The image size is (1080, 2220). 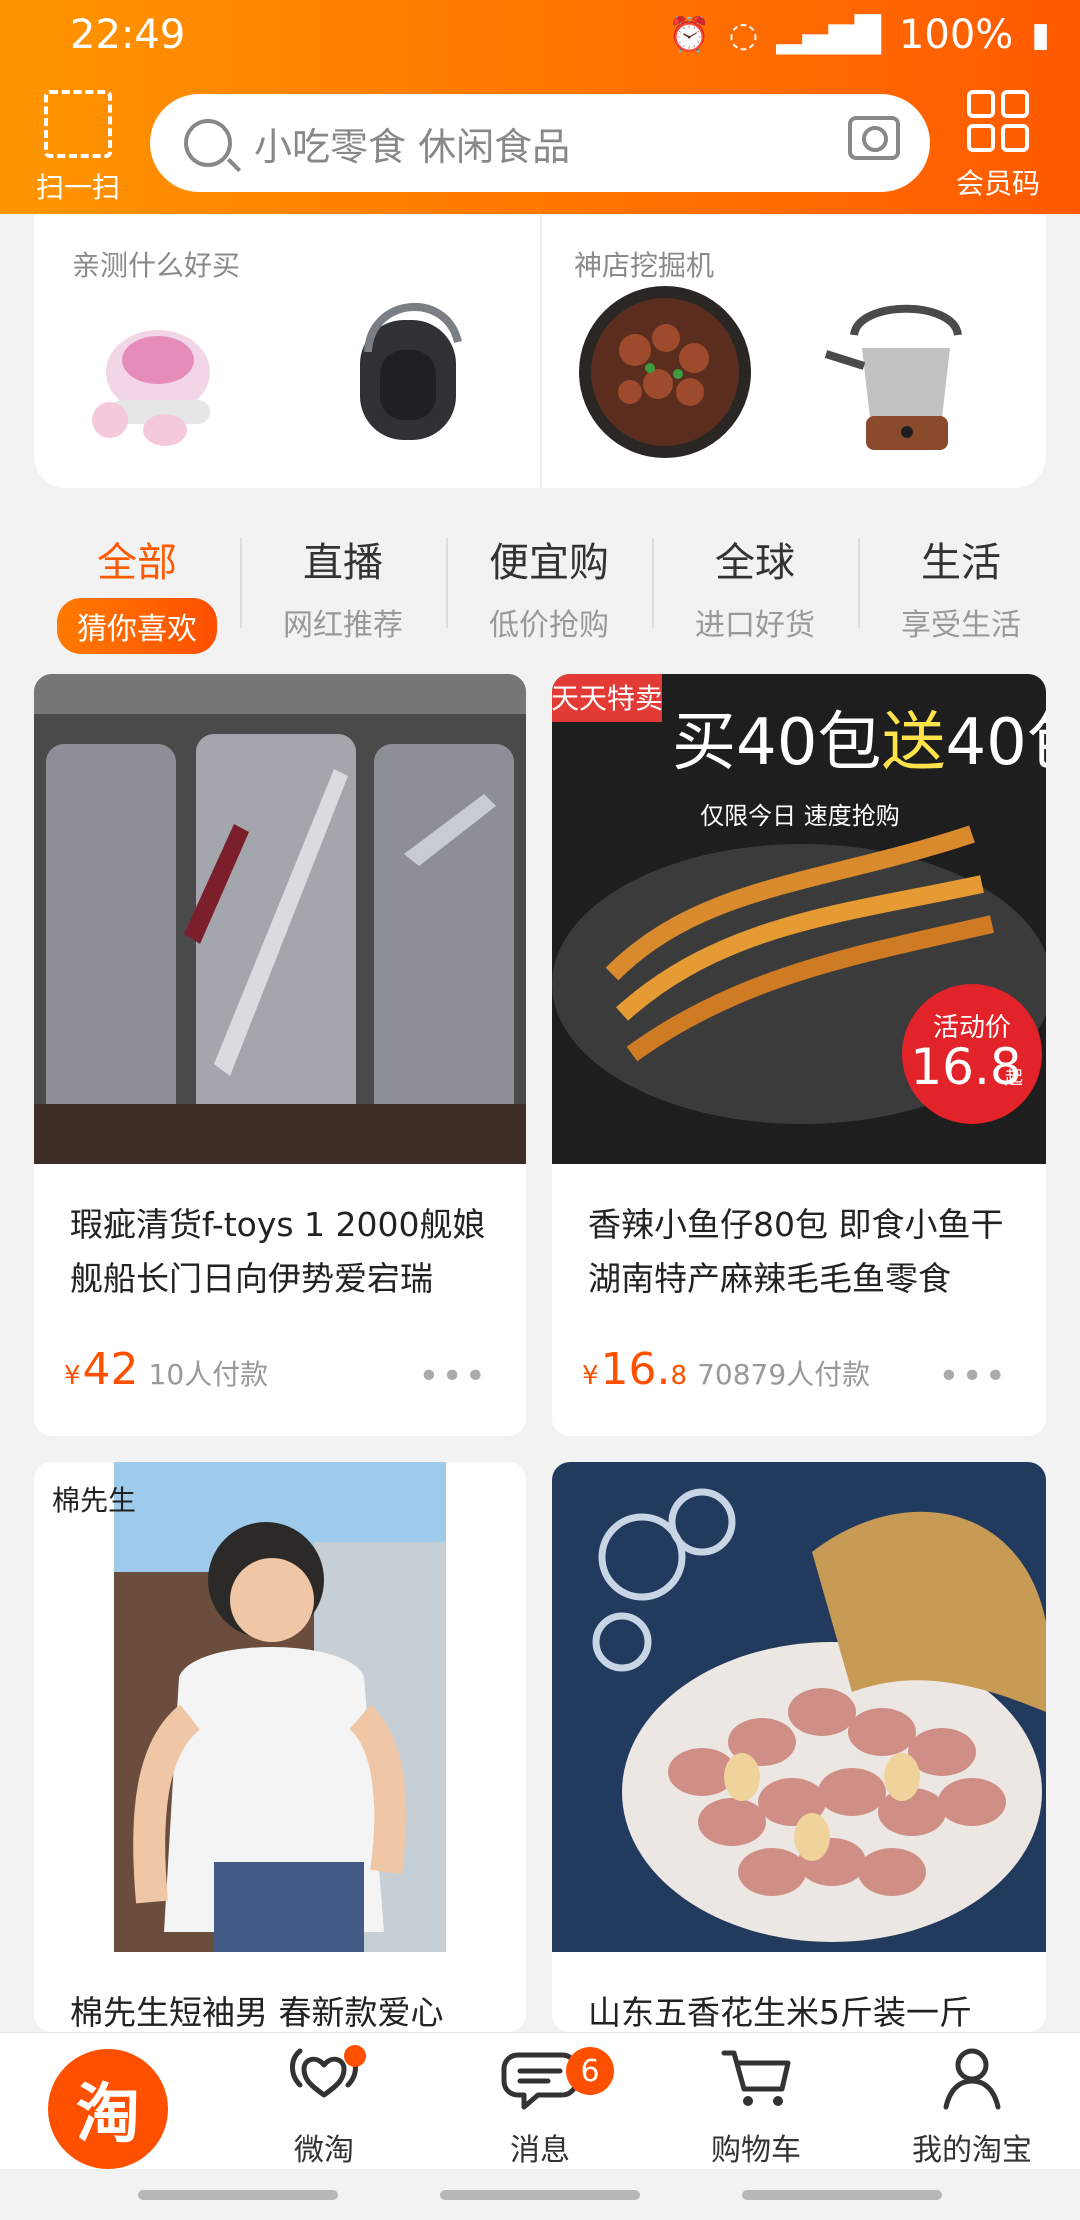 I want to click on gesture-bar-right, so click(x=842, y=2195).